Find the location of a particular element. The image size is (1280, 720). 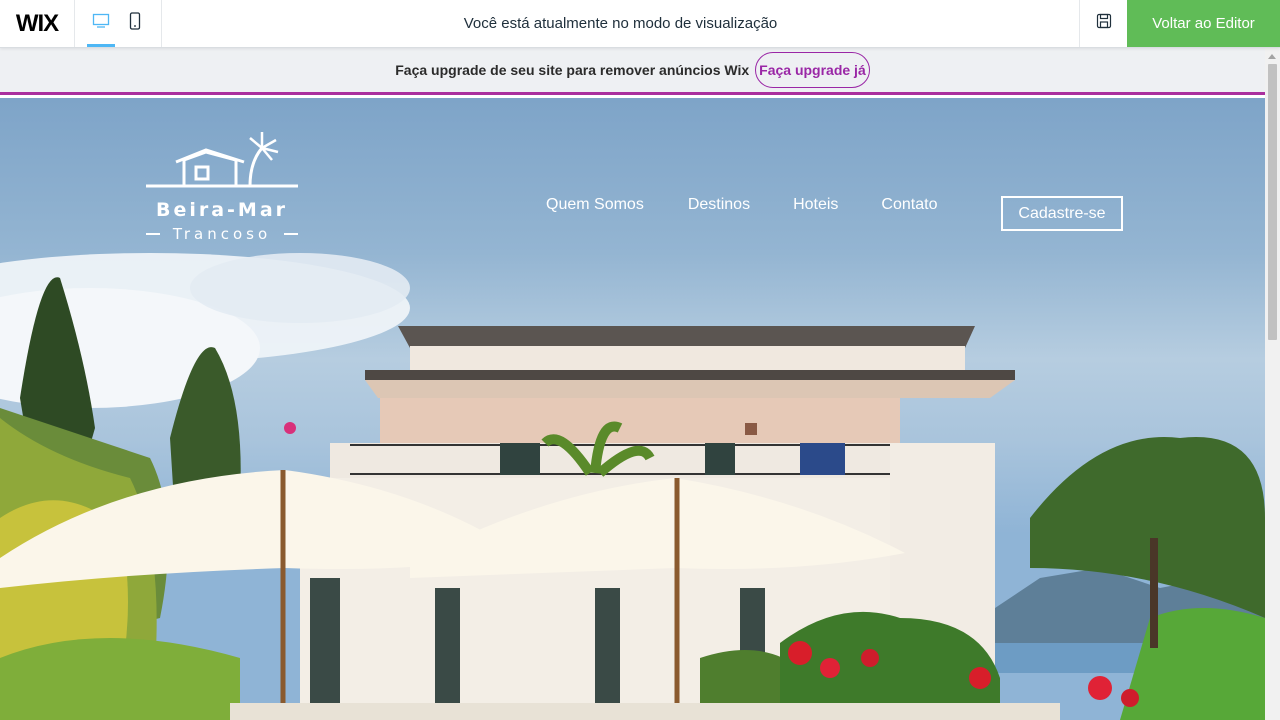

save-icon is located at coordinates (1104, 23).